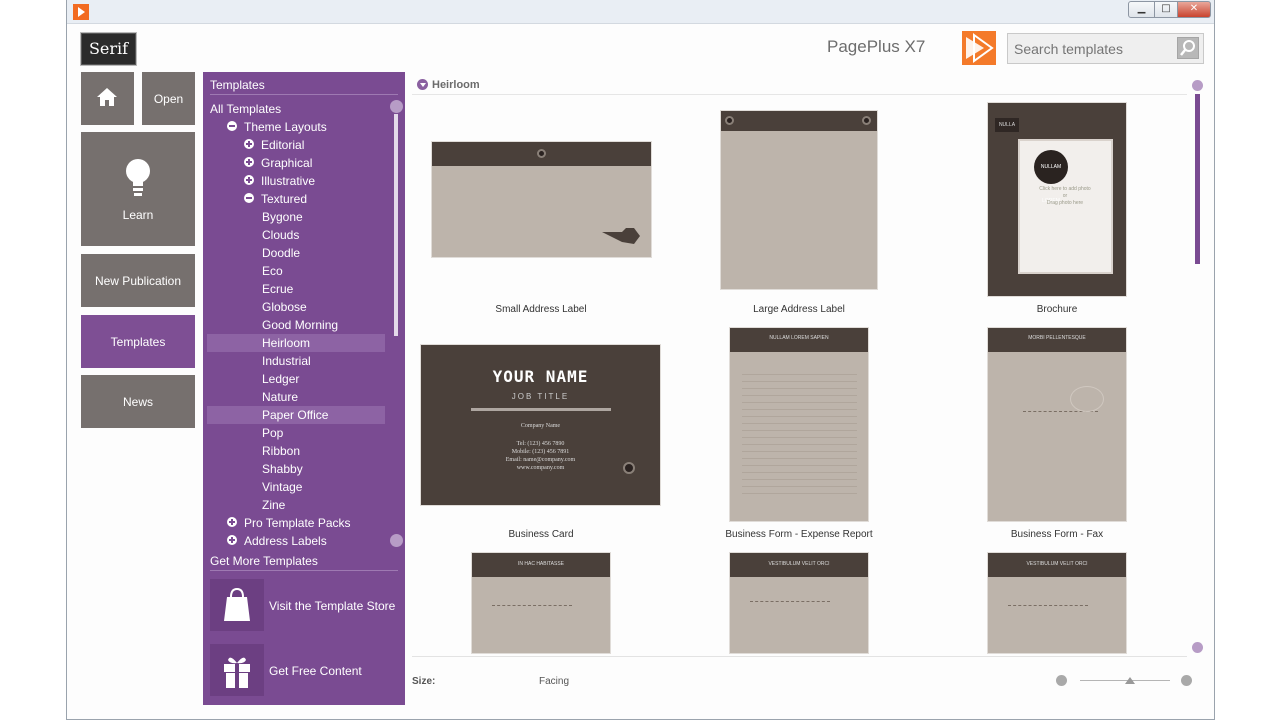  I want to click on get-more-heading: Get More Templates, so click(264, 561).